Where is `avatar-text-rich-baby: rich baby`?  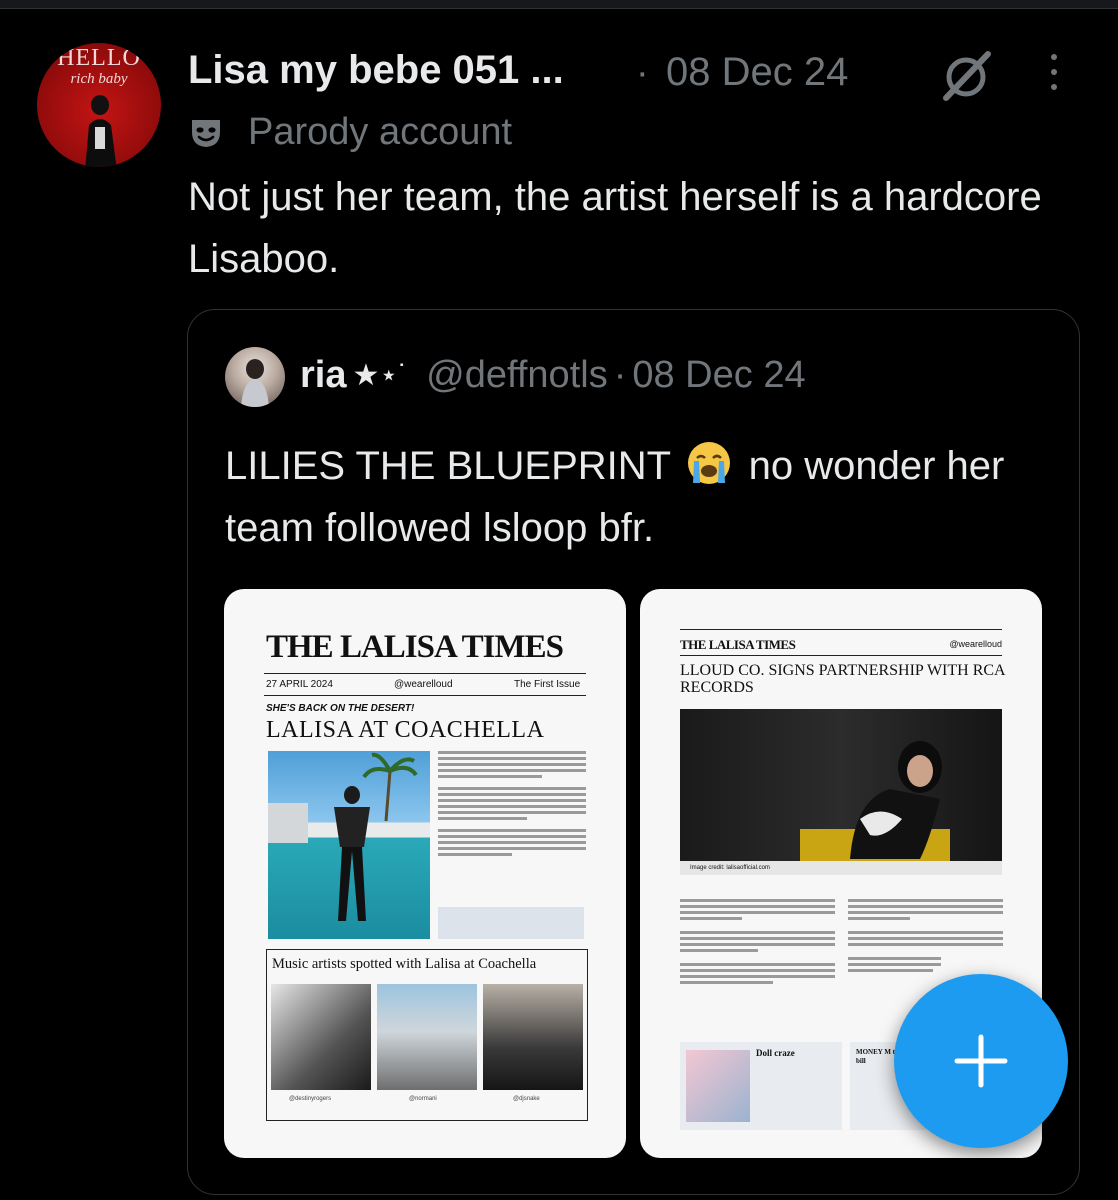 avatar-text-rich-baby: rich baby is located at coordinates (99, 79).